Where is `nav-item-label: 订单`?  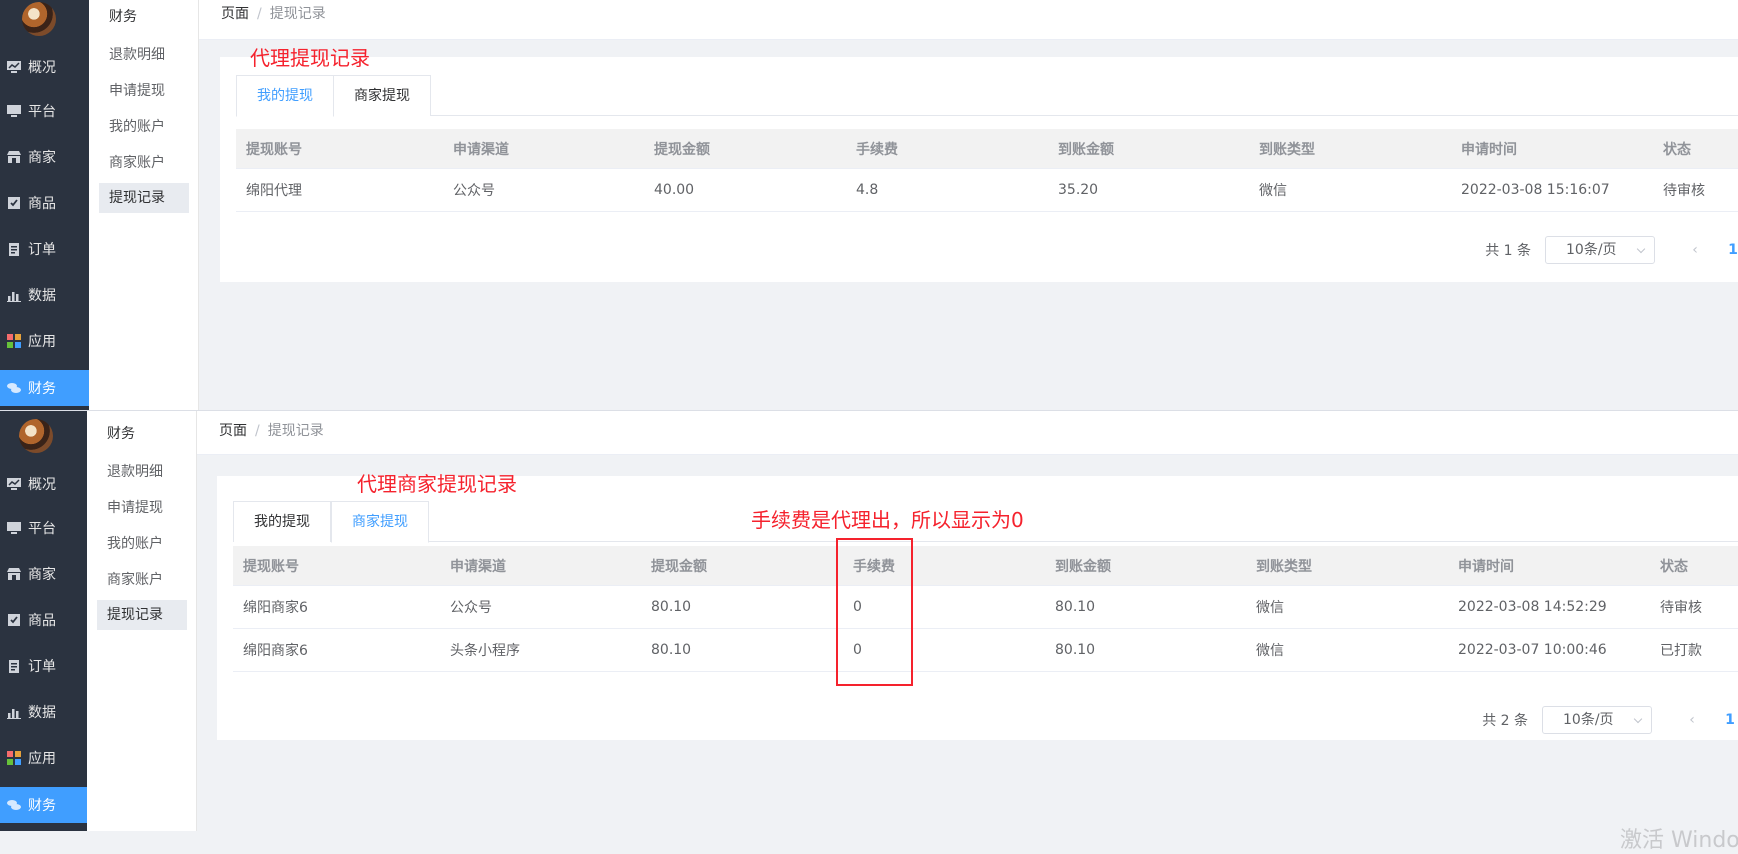
nav-item-label: 订单 is located at coordinates (42, 250).